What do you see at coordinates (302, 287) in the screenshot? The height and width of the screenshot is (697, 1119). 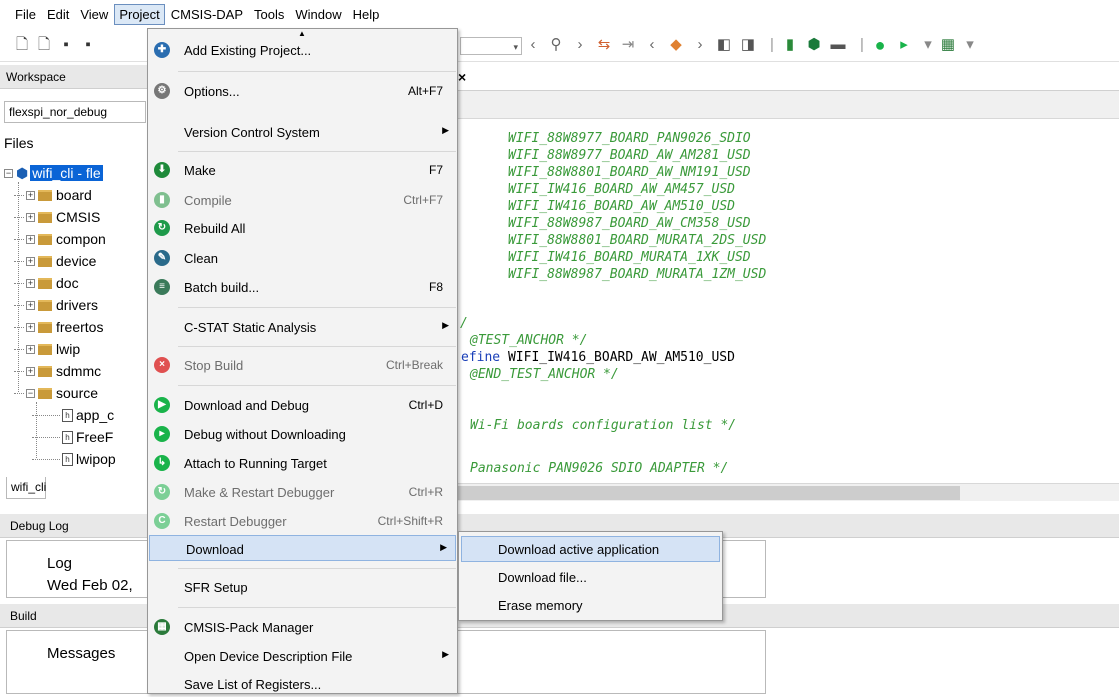 I see `menu-item-batch-build: ≡ Batch build... F8` at bounding box center [302, 287].